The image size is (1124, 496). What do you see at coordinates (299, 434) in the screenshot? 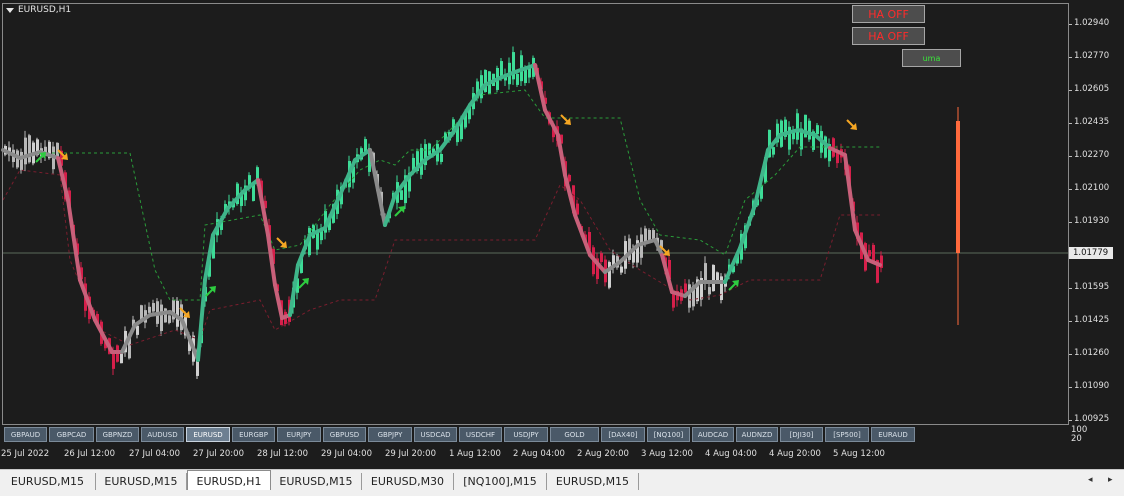
I see `symbol-button-eurjpy: EURJPY` at bounding box center [299, 434].